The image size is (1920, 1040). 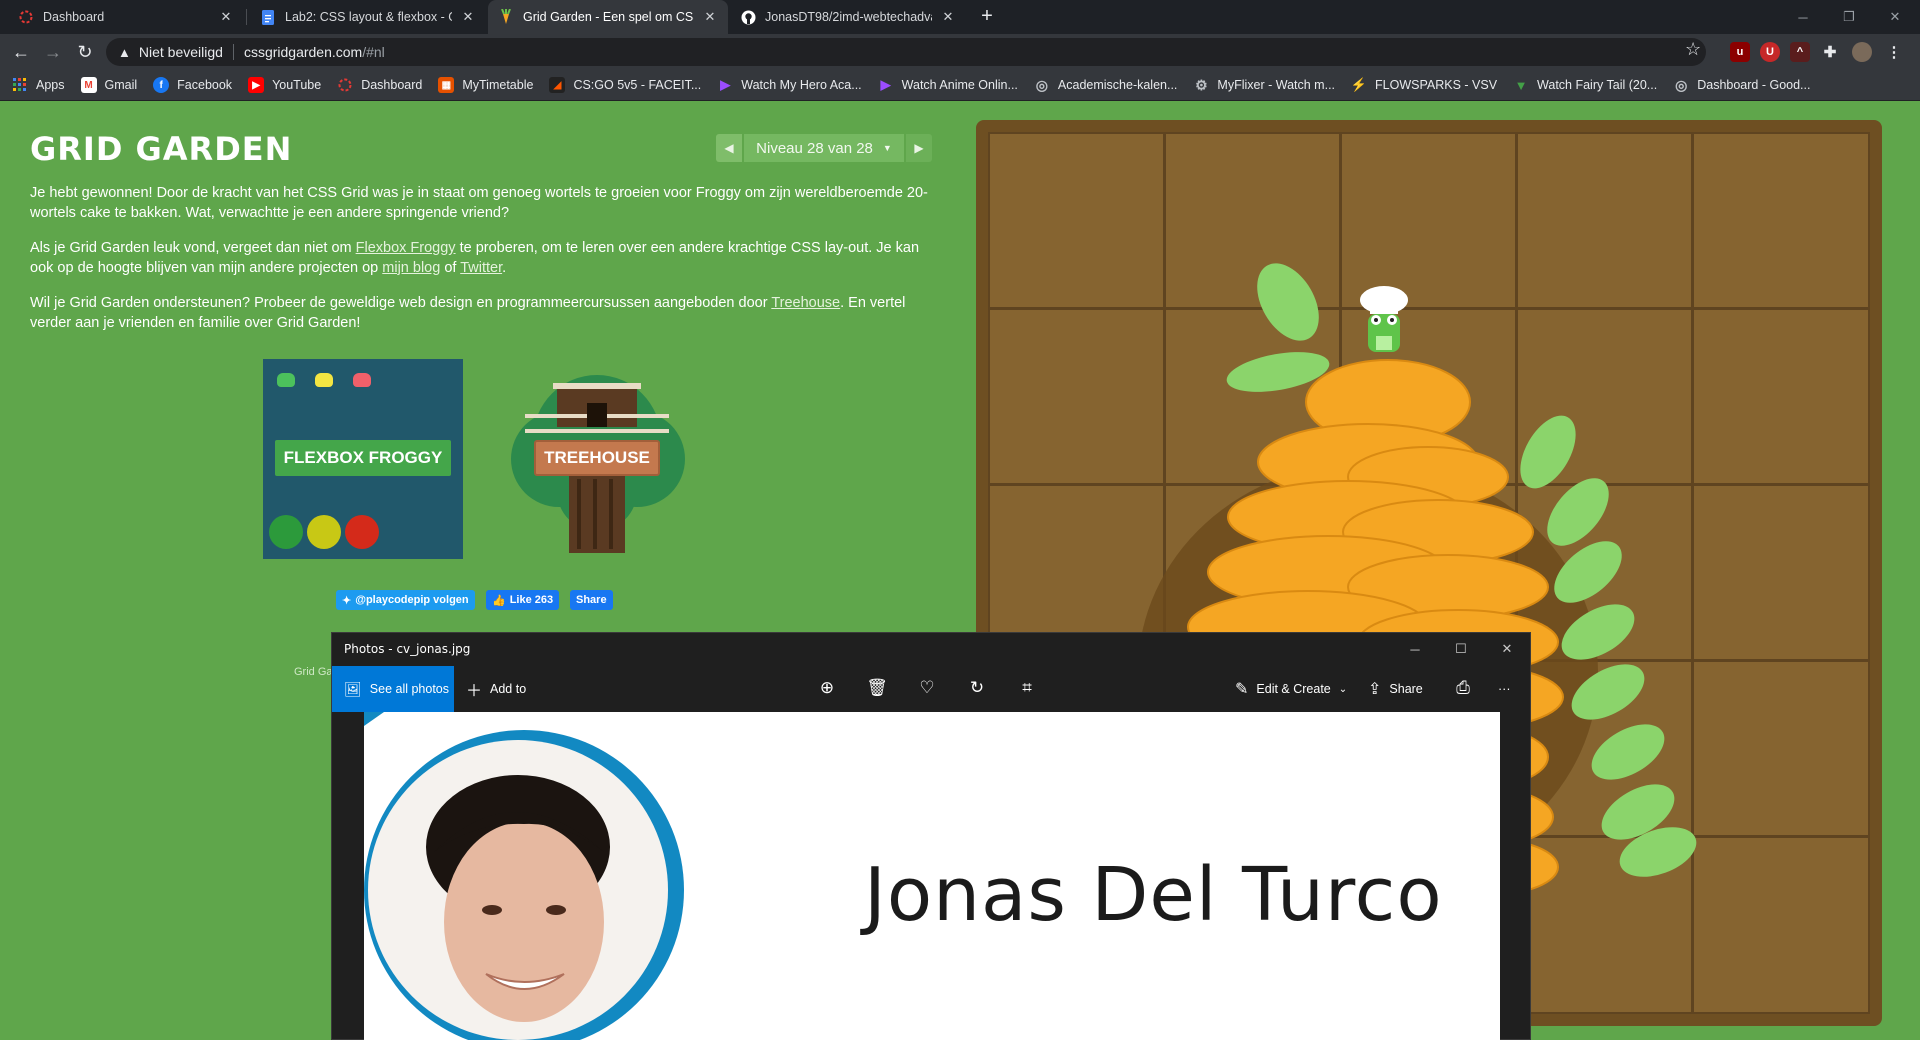 What do you see at coordinates (1027, 688) in the screenshot?
I see `crop-icon: ⌗` at bounding box center [1027, 688].